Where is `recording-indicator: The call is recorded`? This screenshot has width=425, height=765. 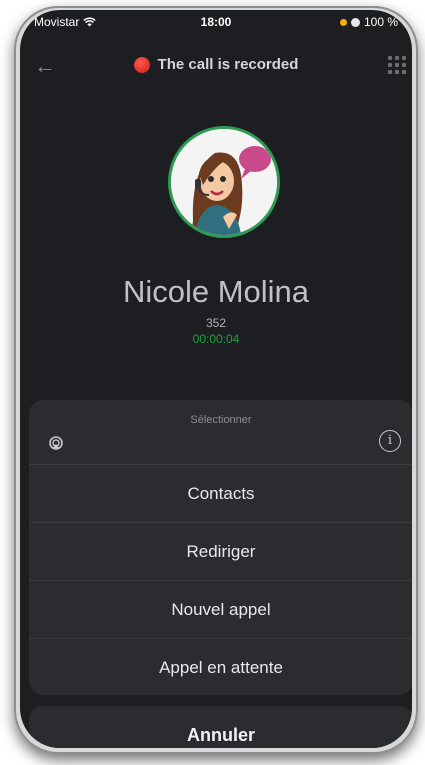 recording-indicator: The call is recorded is located at coordinates (216, 64).